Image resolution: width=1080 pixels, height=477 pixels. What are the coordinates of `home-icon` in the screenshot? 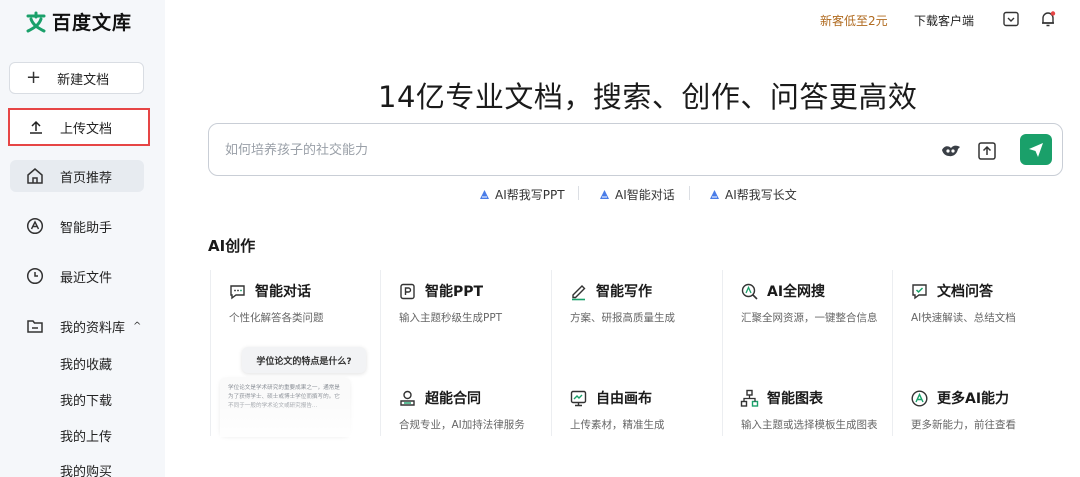 It's located at (35, 176).